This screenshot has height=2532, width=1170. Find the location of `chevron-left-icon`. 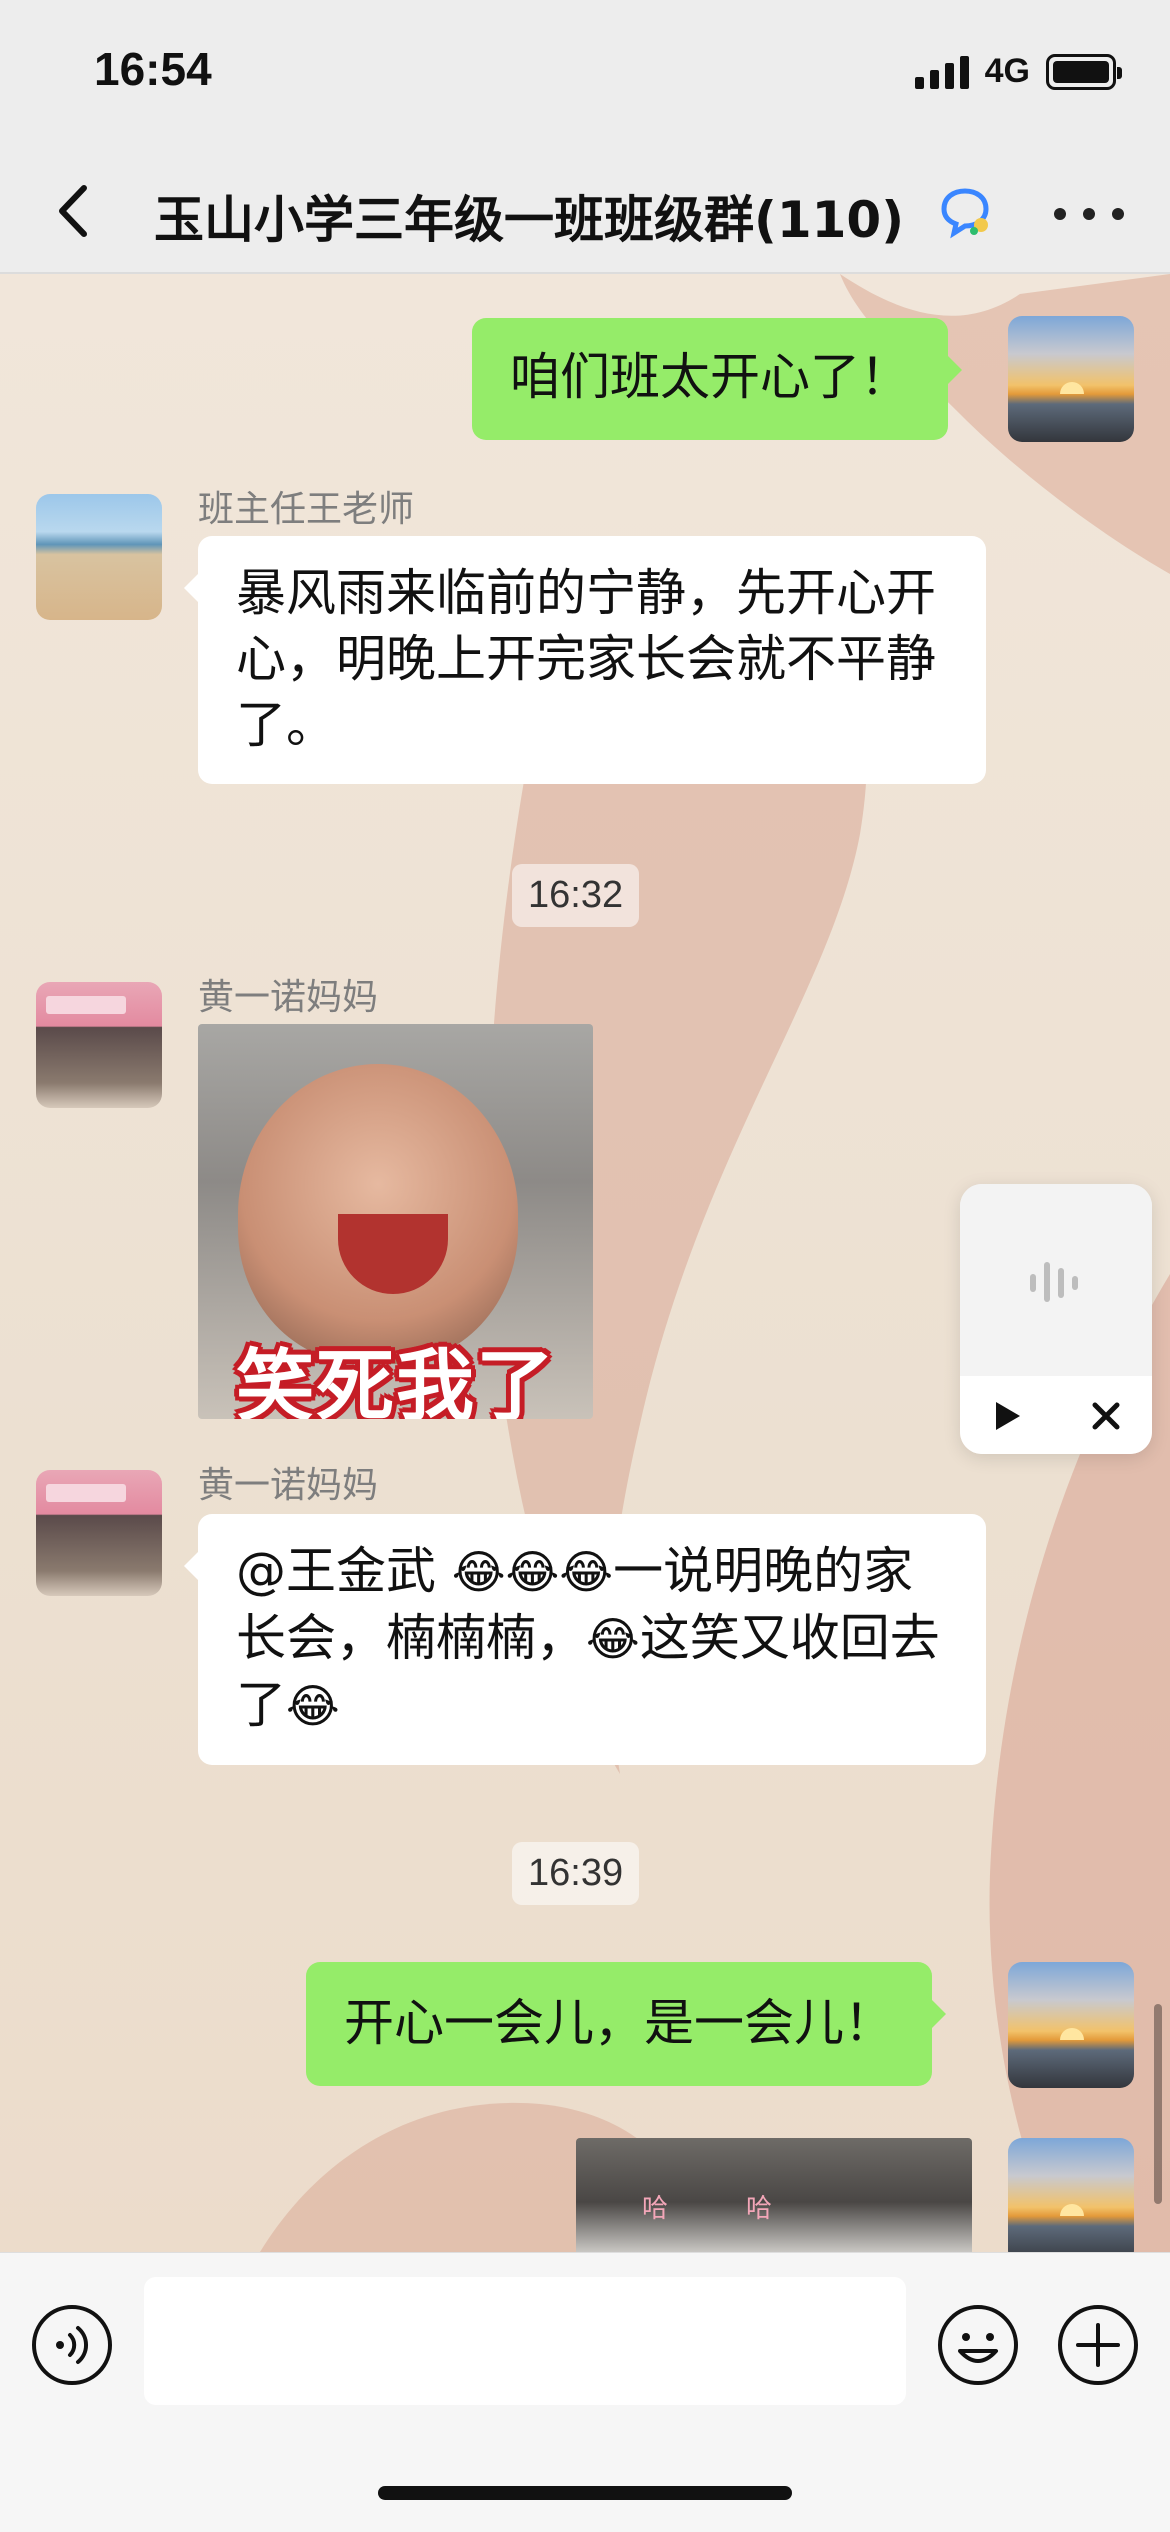

chevron-left-icon is located at coordinates (73, 211).